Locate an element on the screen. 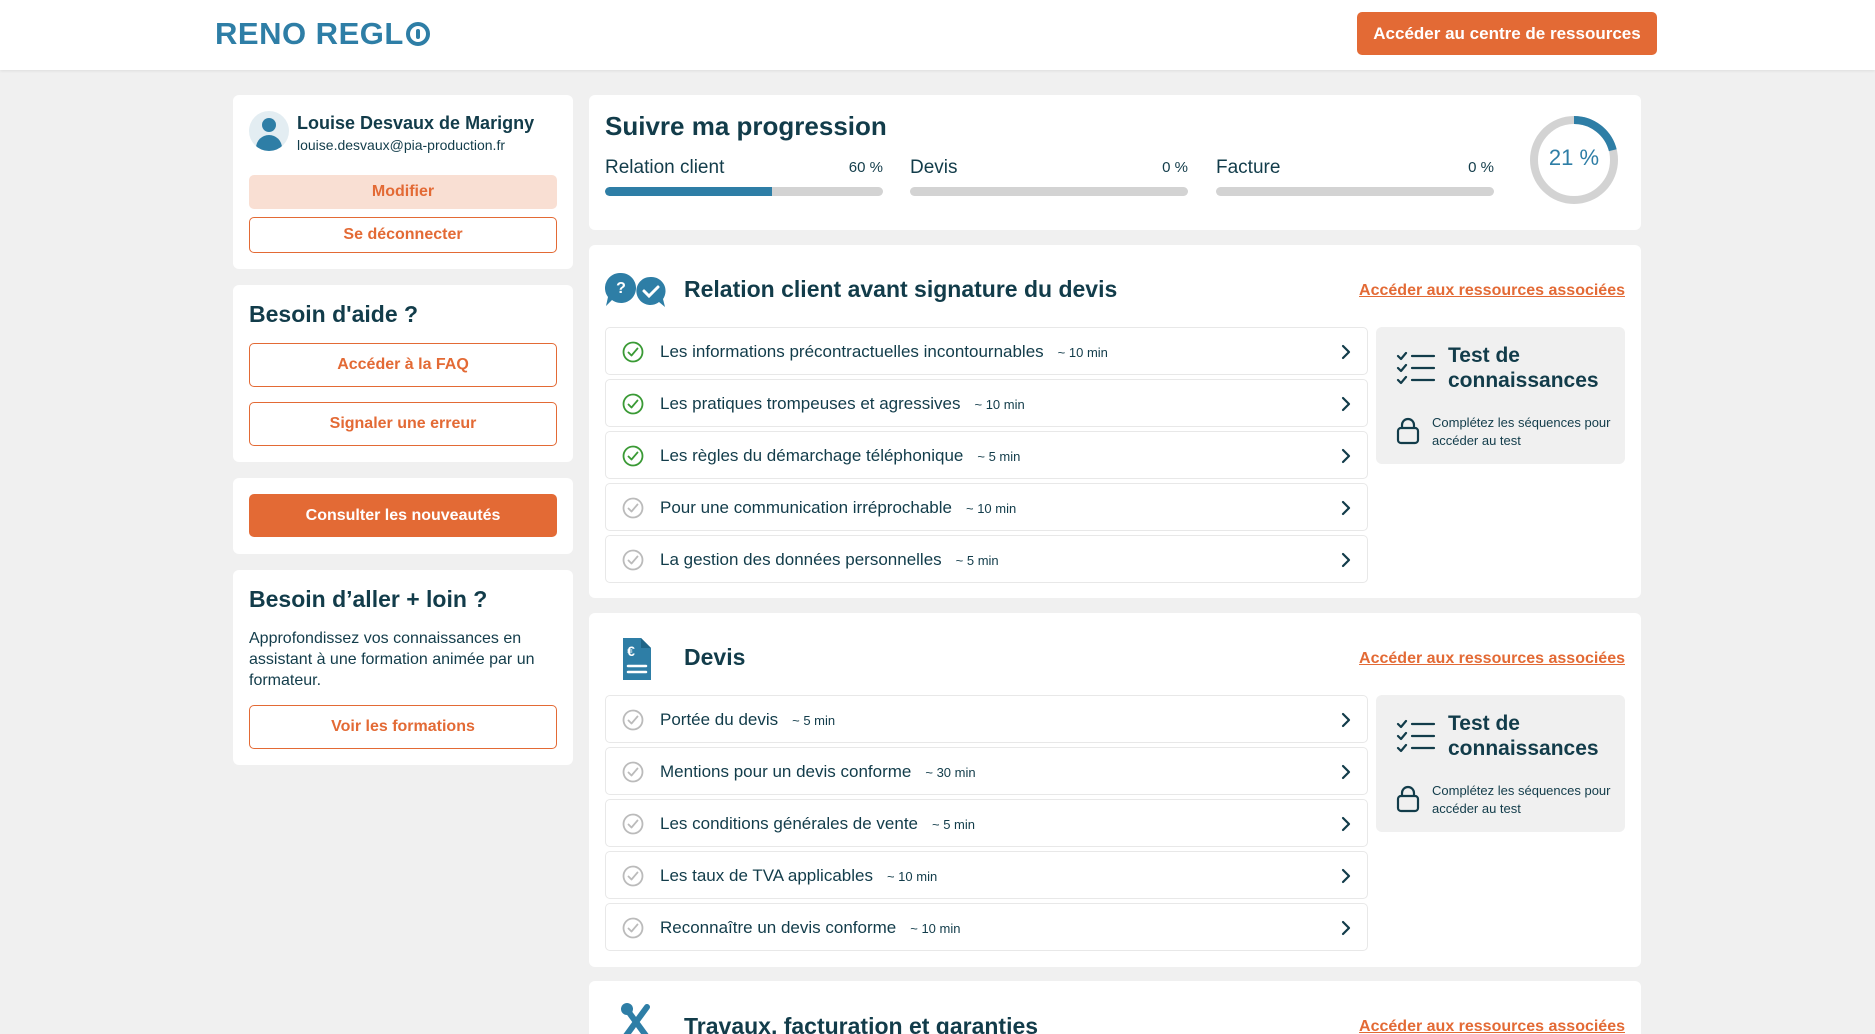  module-title-text: Les règles du démarchage téléphonique is located at coordinates (812, 455).